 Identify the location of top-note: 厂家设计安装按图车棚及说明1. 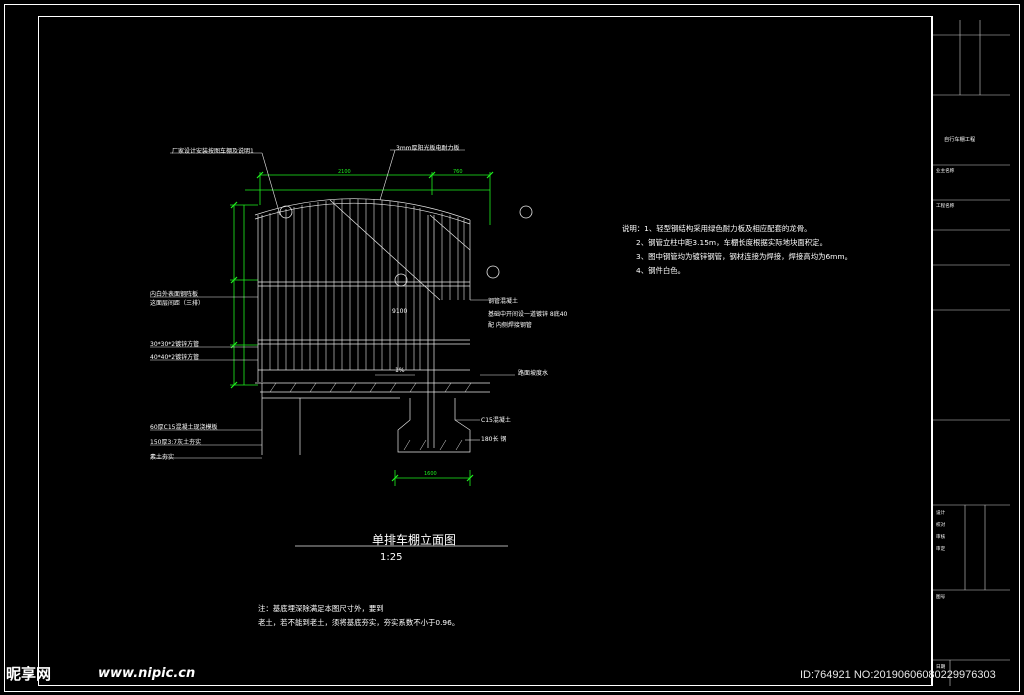
(213, 151).